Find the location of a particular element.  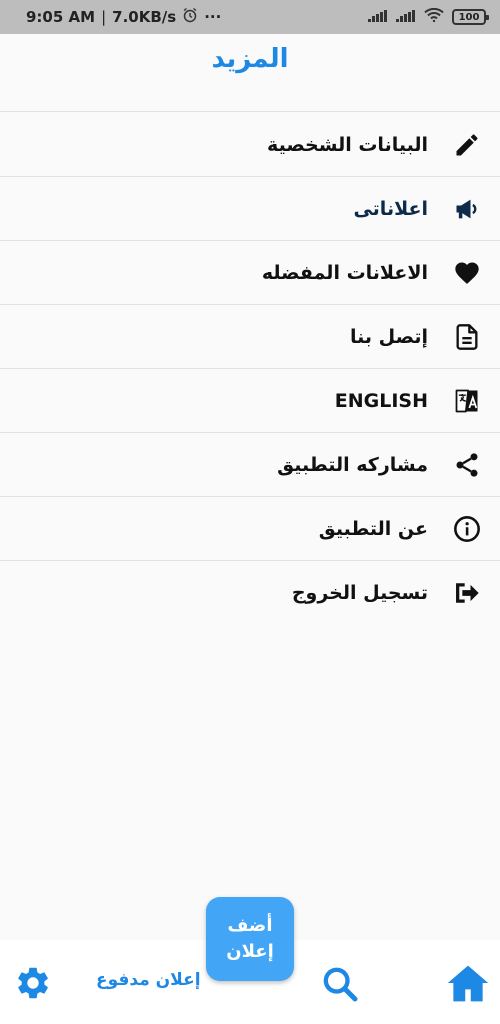

gear-icon is located at coordinates (33, 986).